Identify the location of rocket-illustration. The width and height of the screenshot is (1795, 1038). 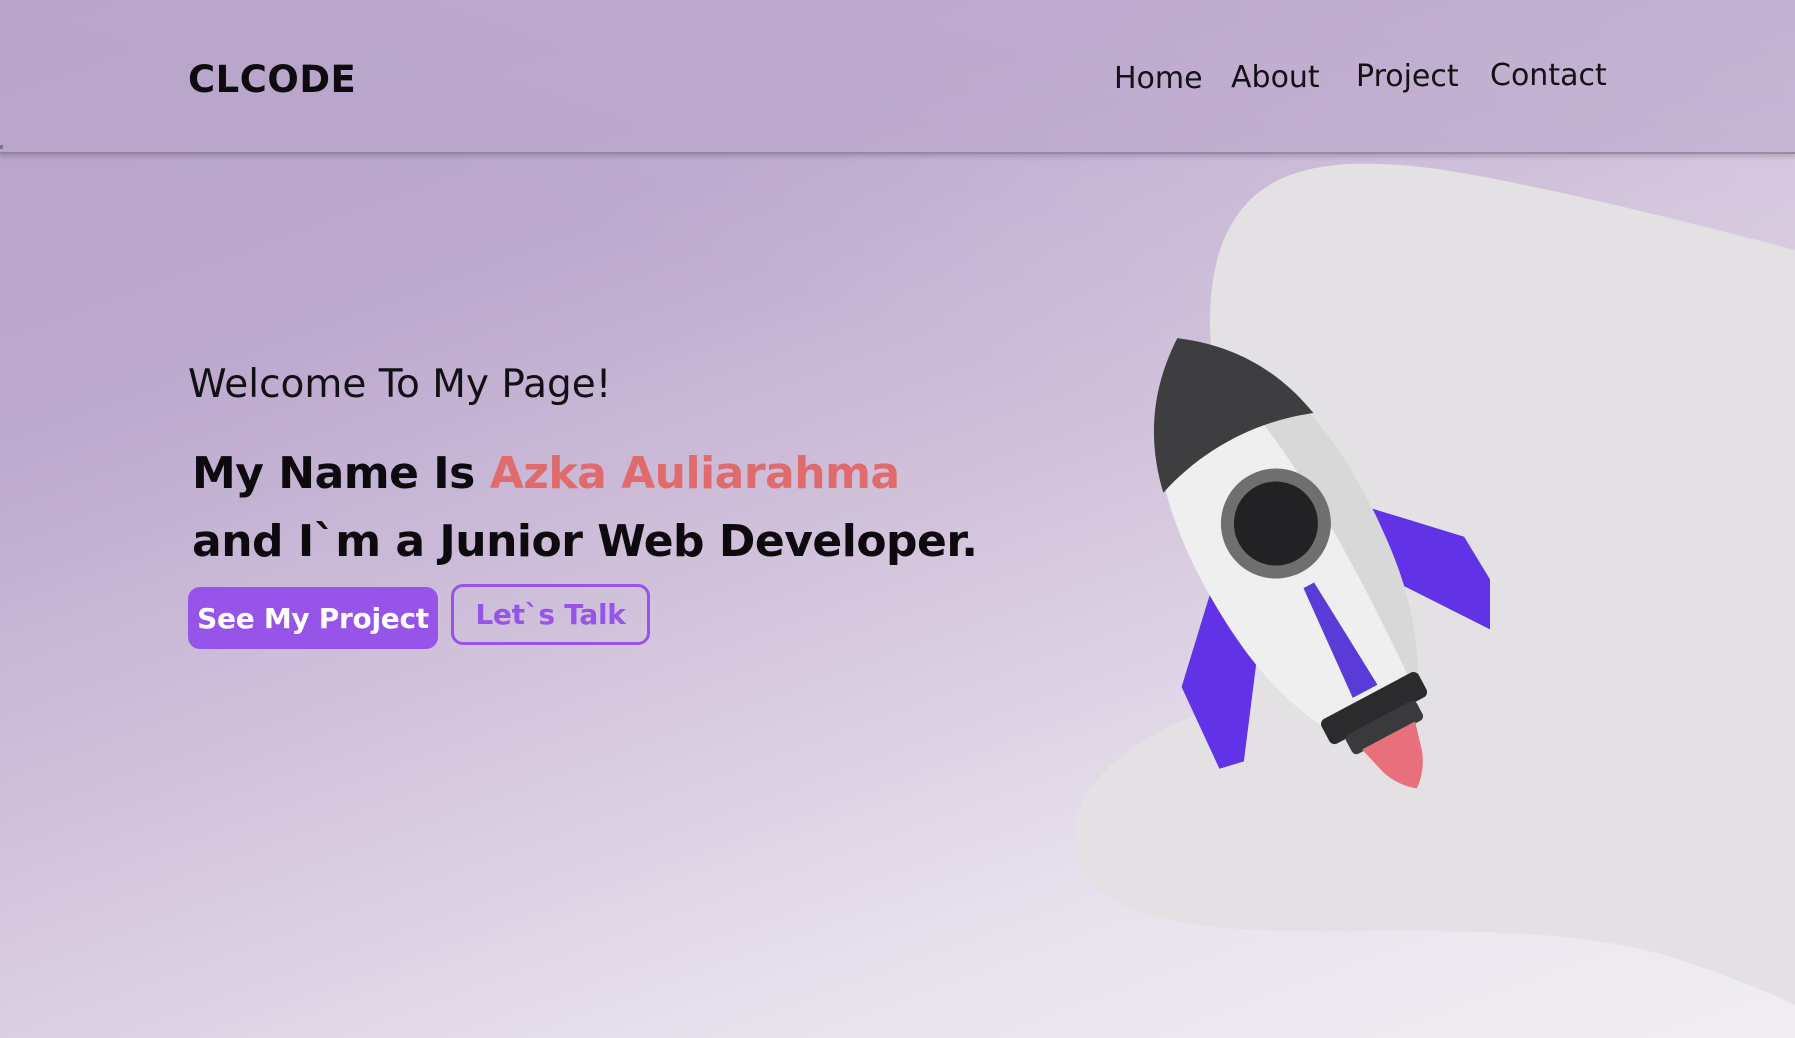
(1321, 563).